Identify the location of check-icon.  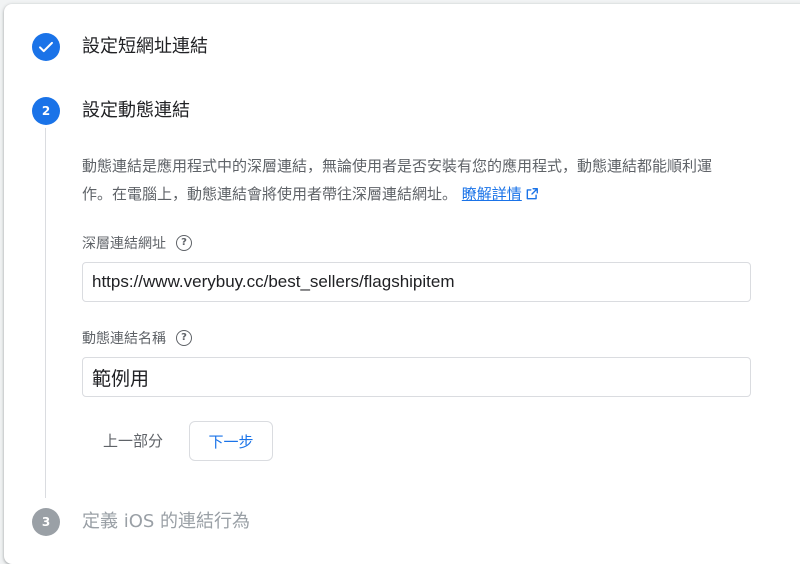
(46, 47).